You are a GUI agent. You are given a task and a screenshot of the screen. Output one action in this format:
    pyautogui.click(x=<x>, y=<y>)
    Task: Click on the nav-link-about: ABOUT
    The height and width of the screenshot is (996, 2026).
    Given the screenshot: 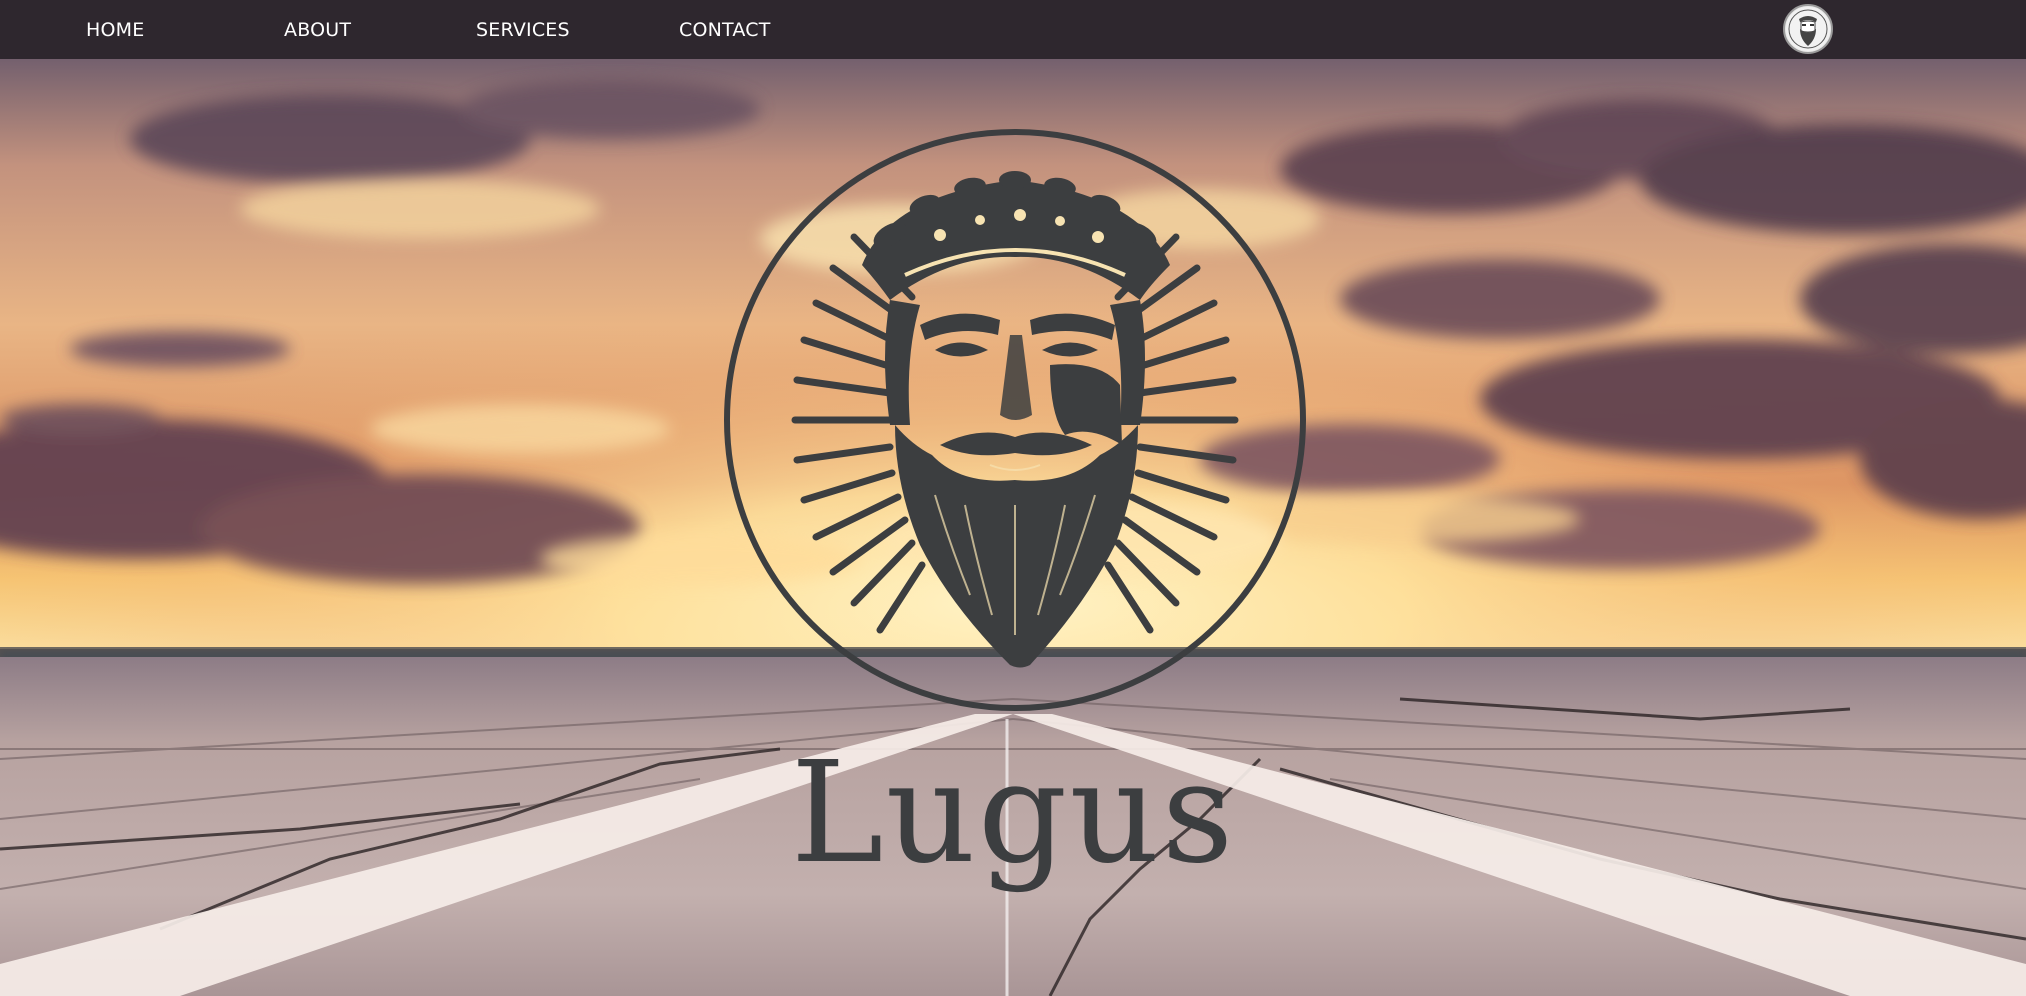 What is the action you would take?
    pyautogui.click(x=317, y=30)
    